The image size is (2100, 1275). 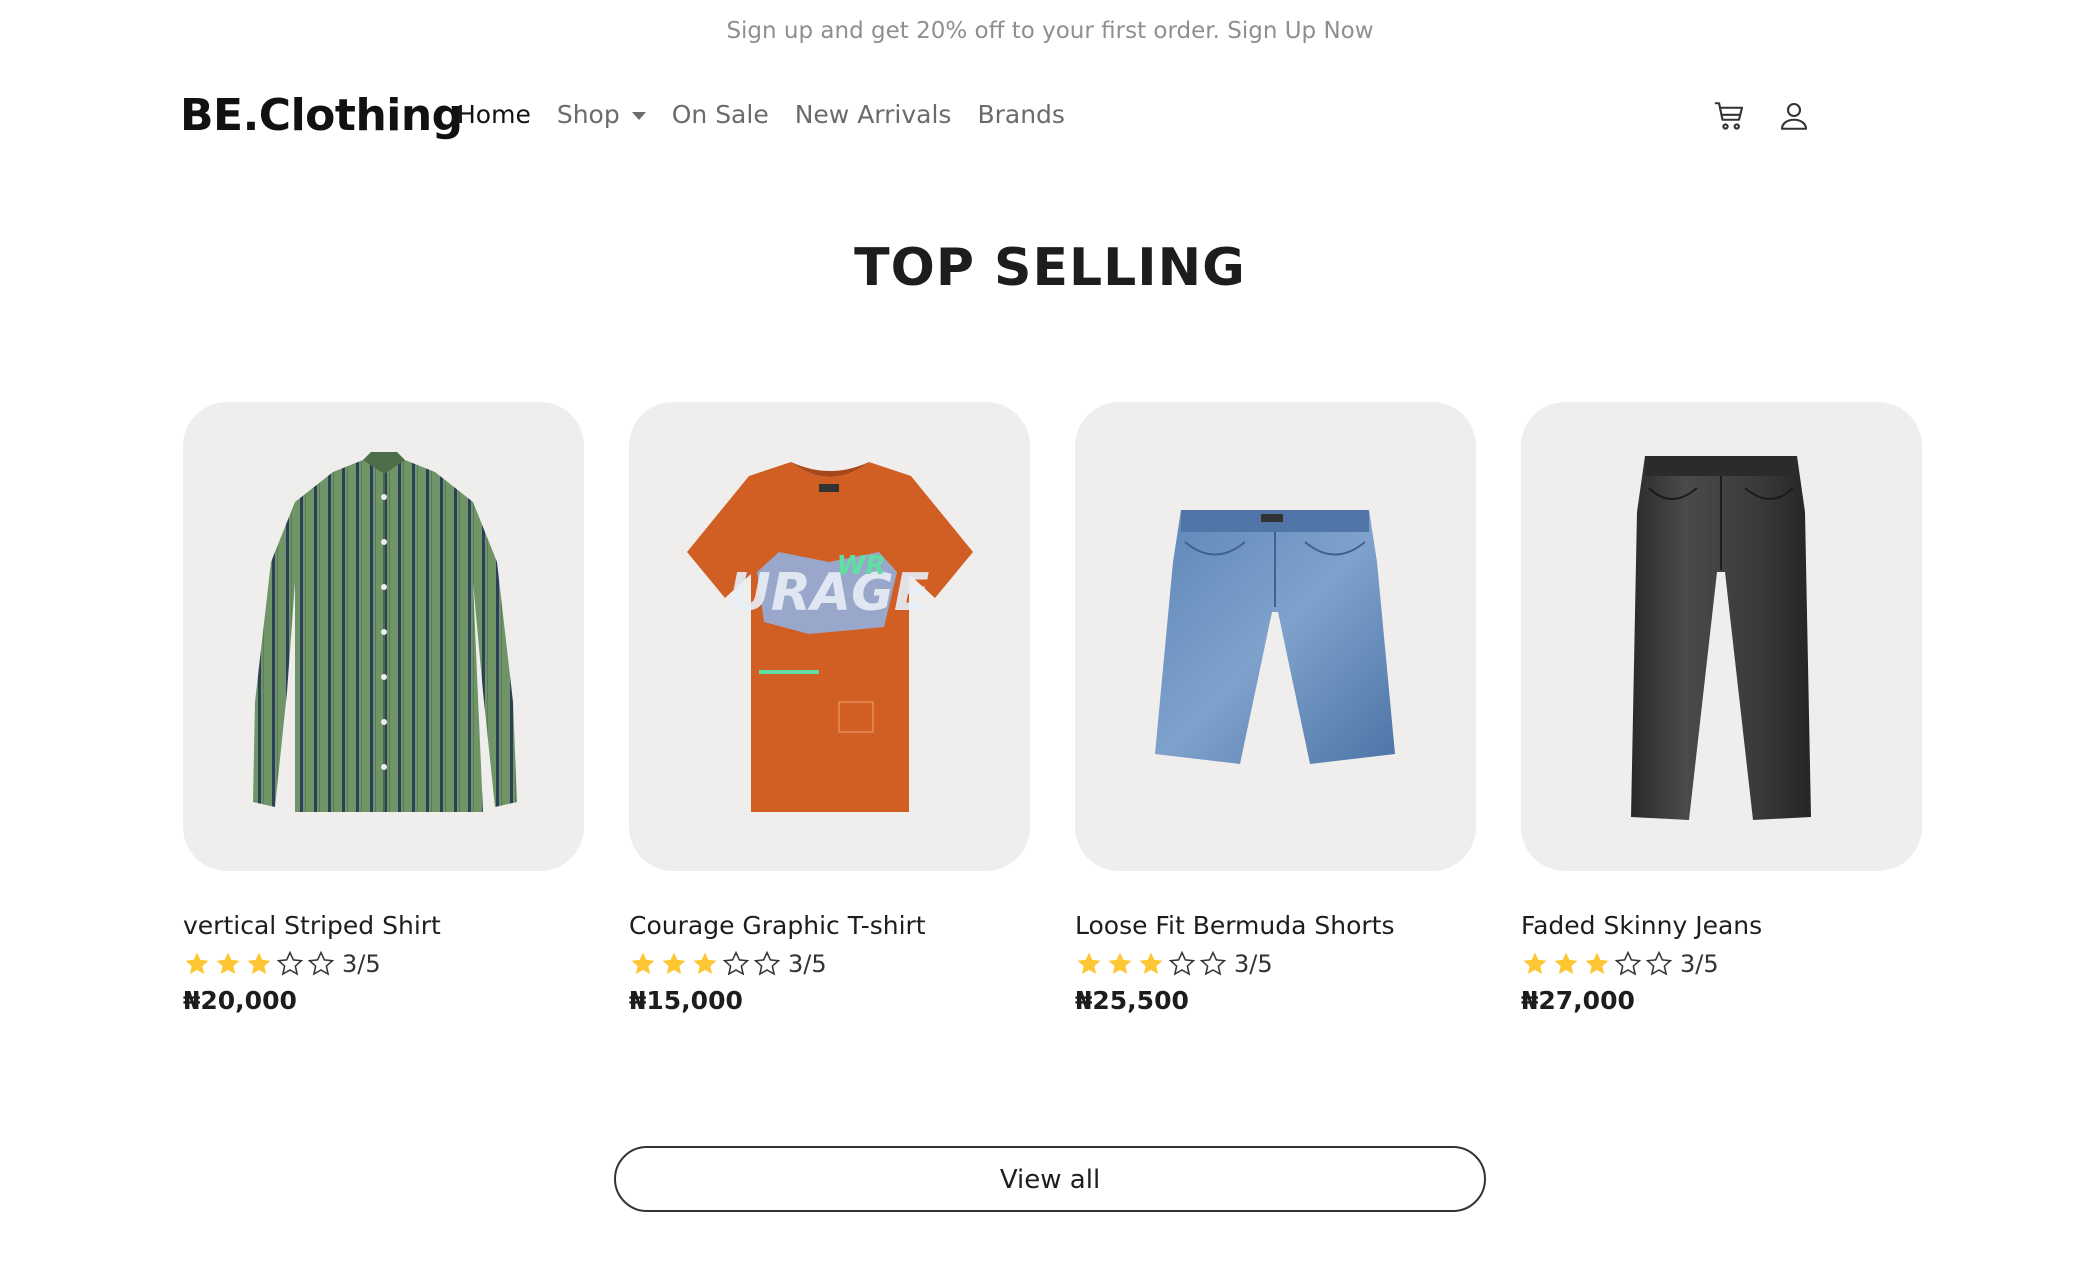 I want to click on cart-icon, so click(x=1730, y=116).